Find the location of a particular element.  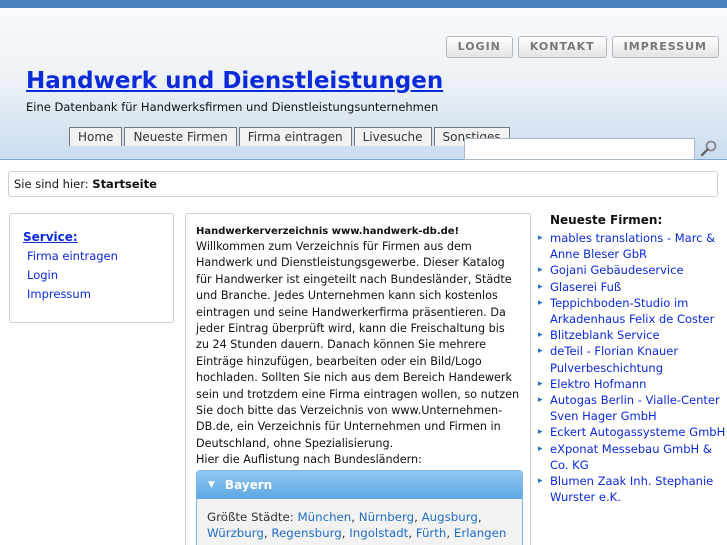

list-item: Blitzeblank Service is located at coordinates (632, 335).